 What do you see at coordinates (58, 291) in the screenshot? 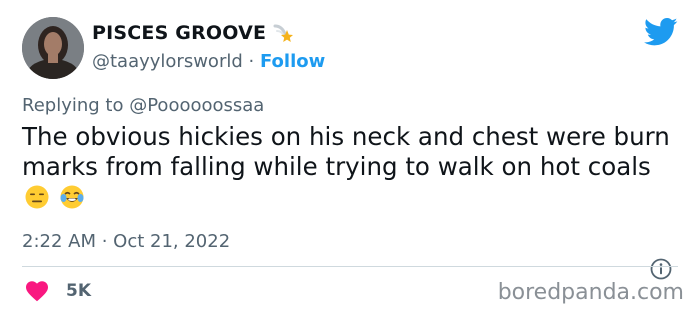
I see `like-row: 5K` at bounding box center [58, 291].